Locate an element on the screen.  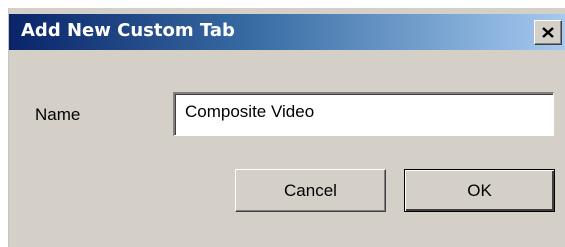
name-input is located at coordinates (363, 114).